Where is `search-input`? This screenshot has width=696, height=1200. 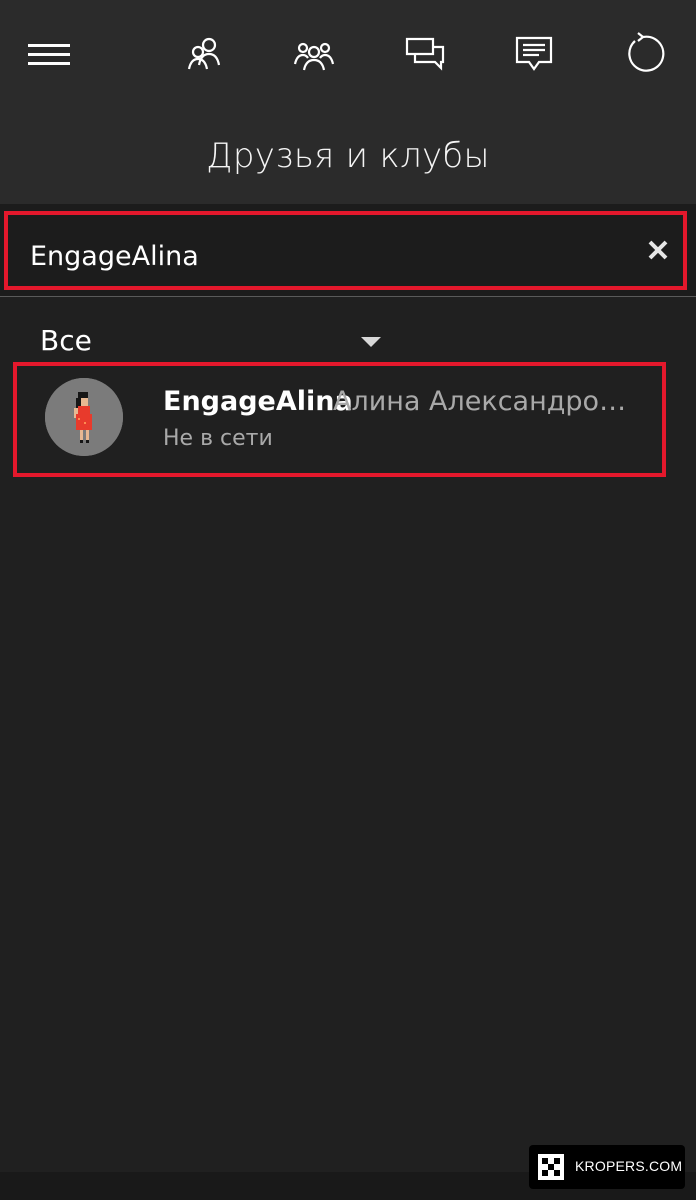 search-input is located at coordinates (310, 256).